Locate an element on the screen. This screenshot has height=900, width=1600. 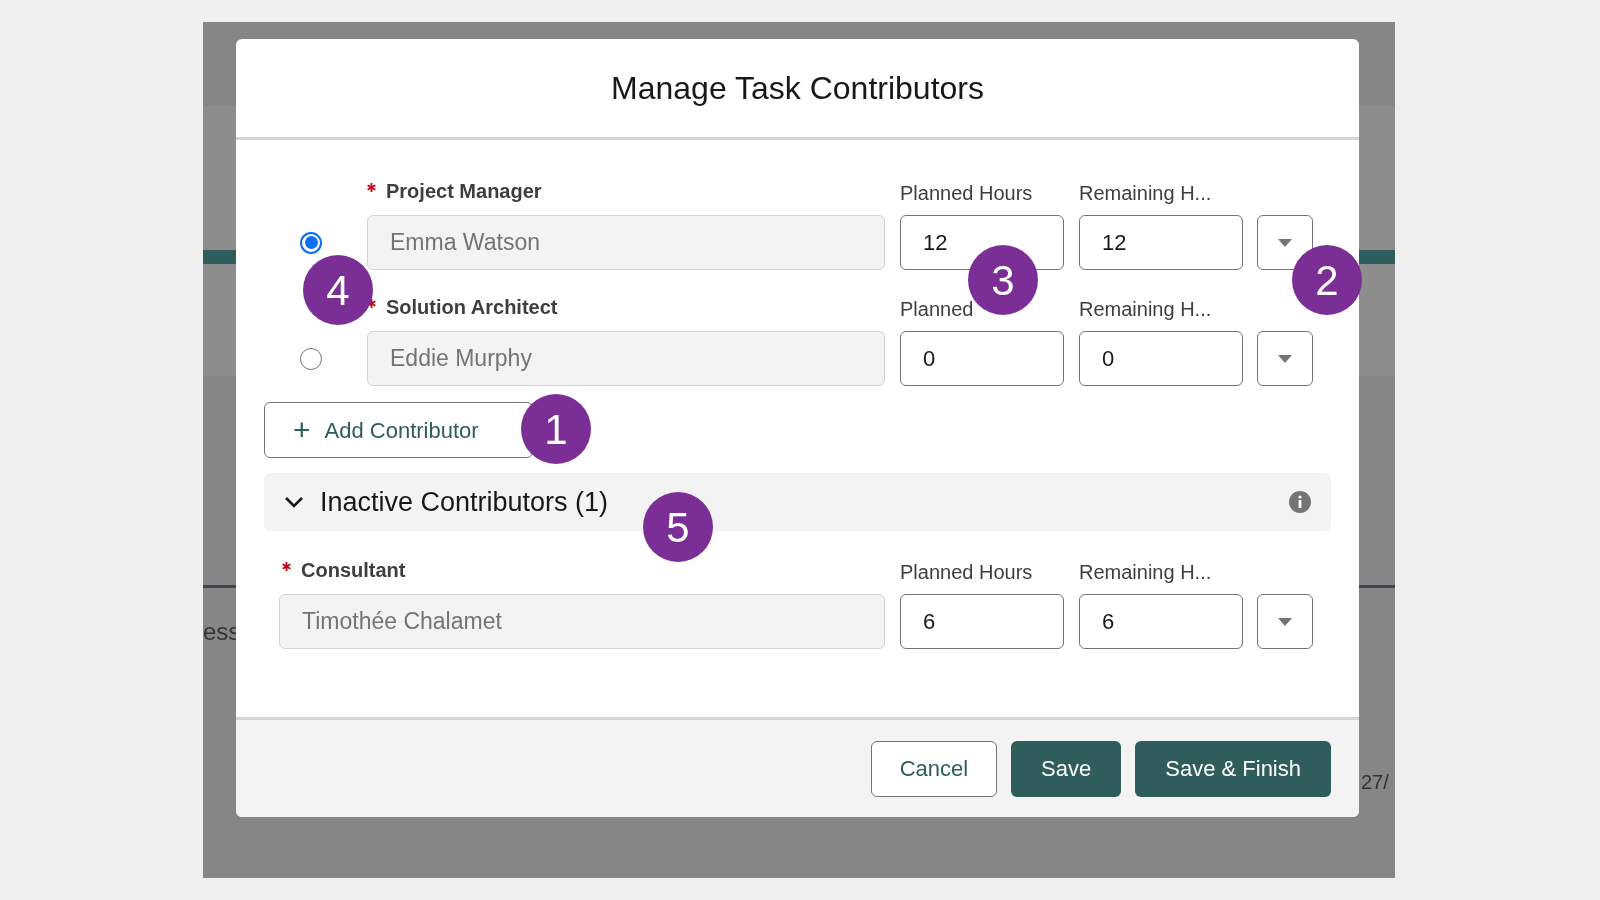
footer-button: Cancel is located at coordinates (934, 768).